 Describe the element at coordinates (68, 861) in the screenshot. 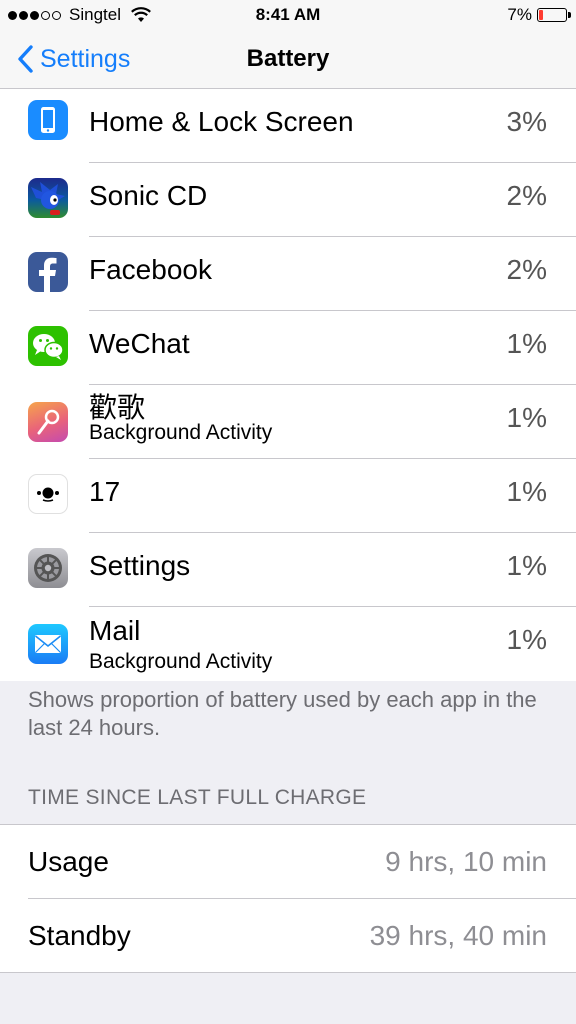

I see `usage-label: Usage` at that location.